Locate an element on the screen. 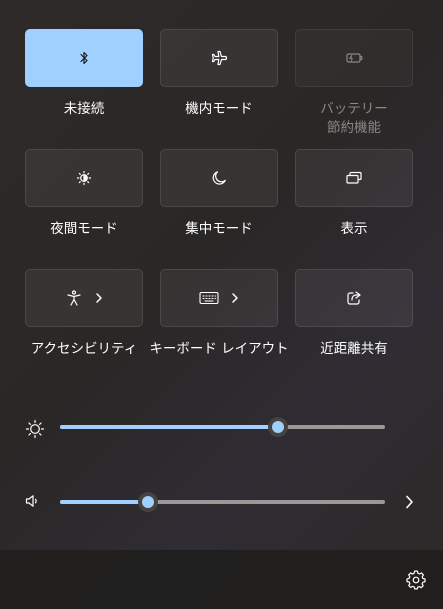 The height and width of the screenshot is (609, 443). tile-project is located at coordinates (354, 178).